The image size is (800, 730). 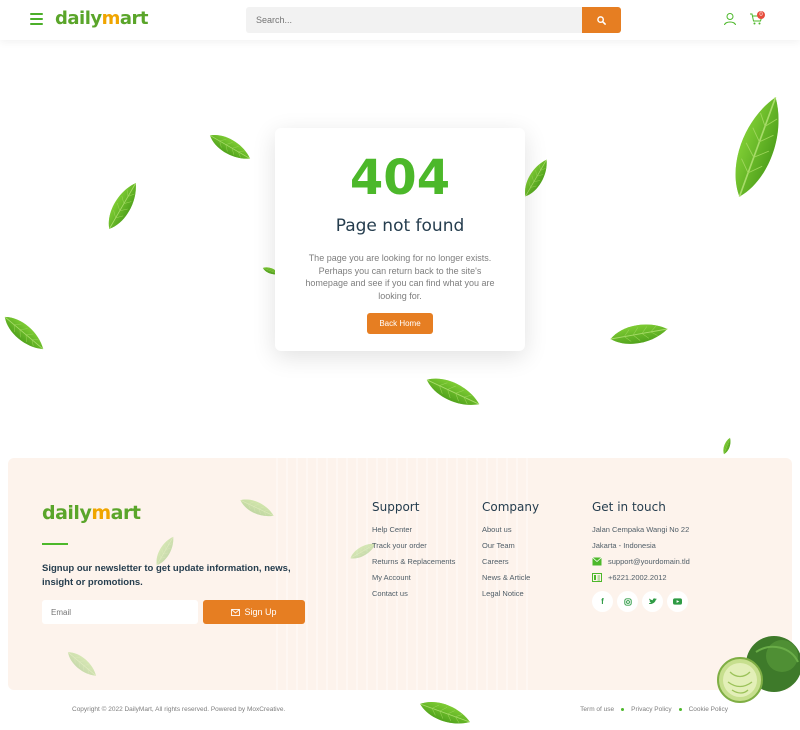 What do you see at coordinates (637, 577) in the screenshot?
I see `contact-phone-text: +6221.2002.2012` at bounding box center [637, 577].